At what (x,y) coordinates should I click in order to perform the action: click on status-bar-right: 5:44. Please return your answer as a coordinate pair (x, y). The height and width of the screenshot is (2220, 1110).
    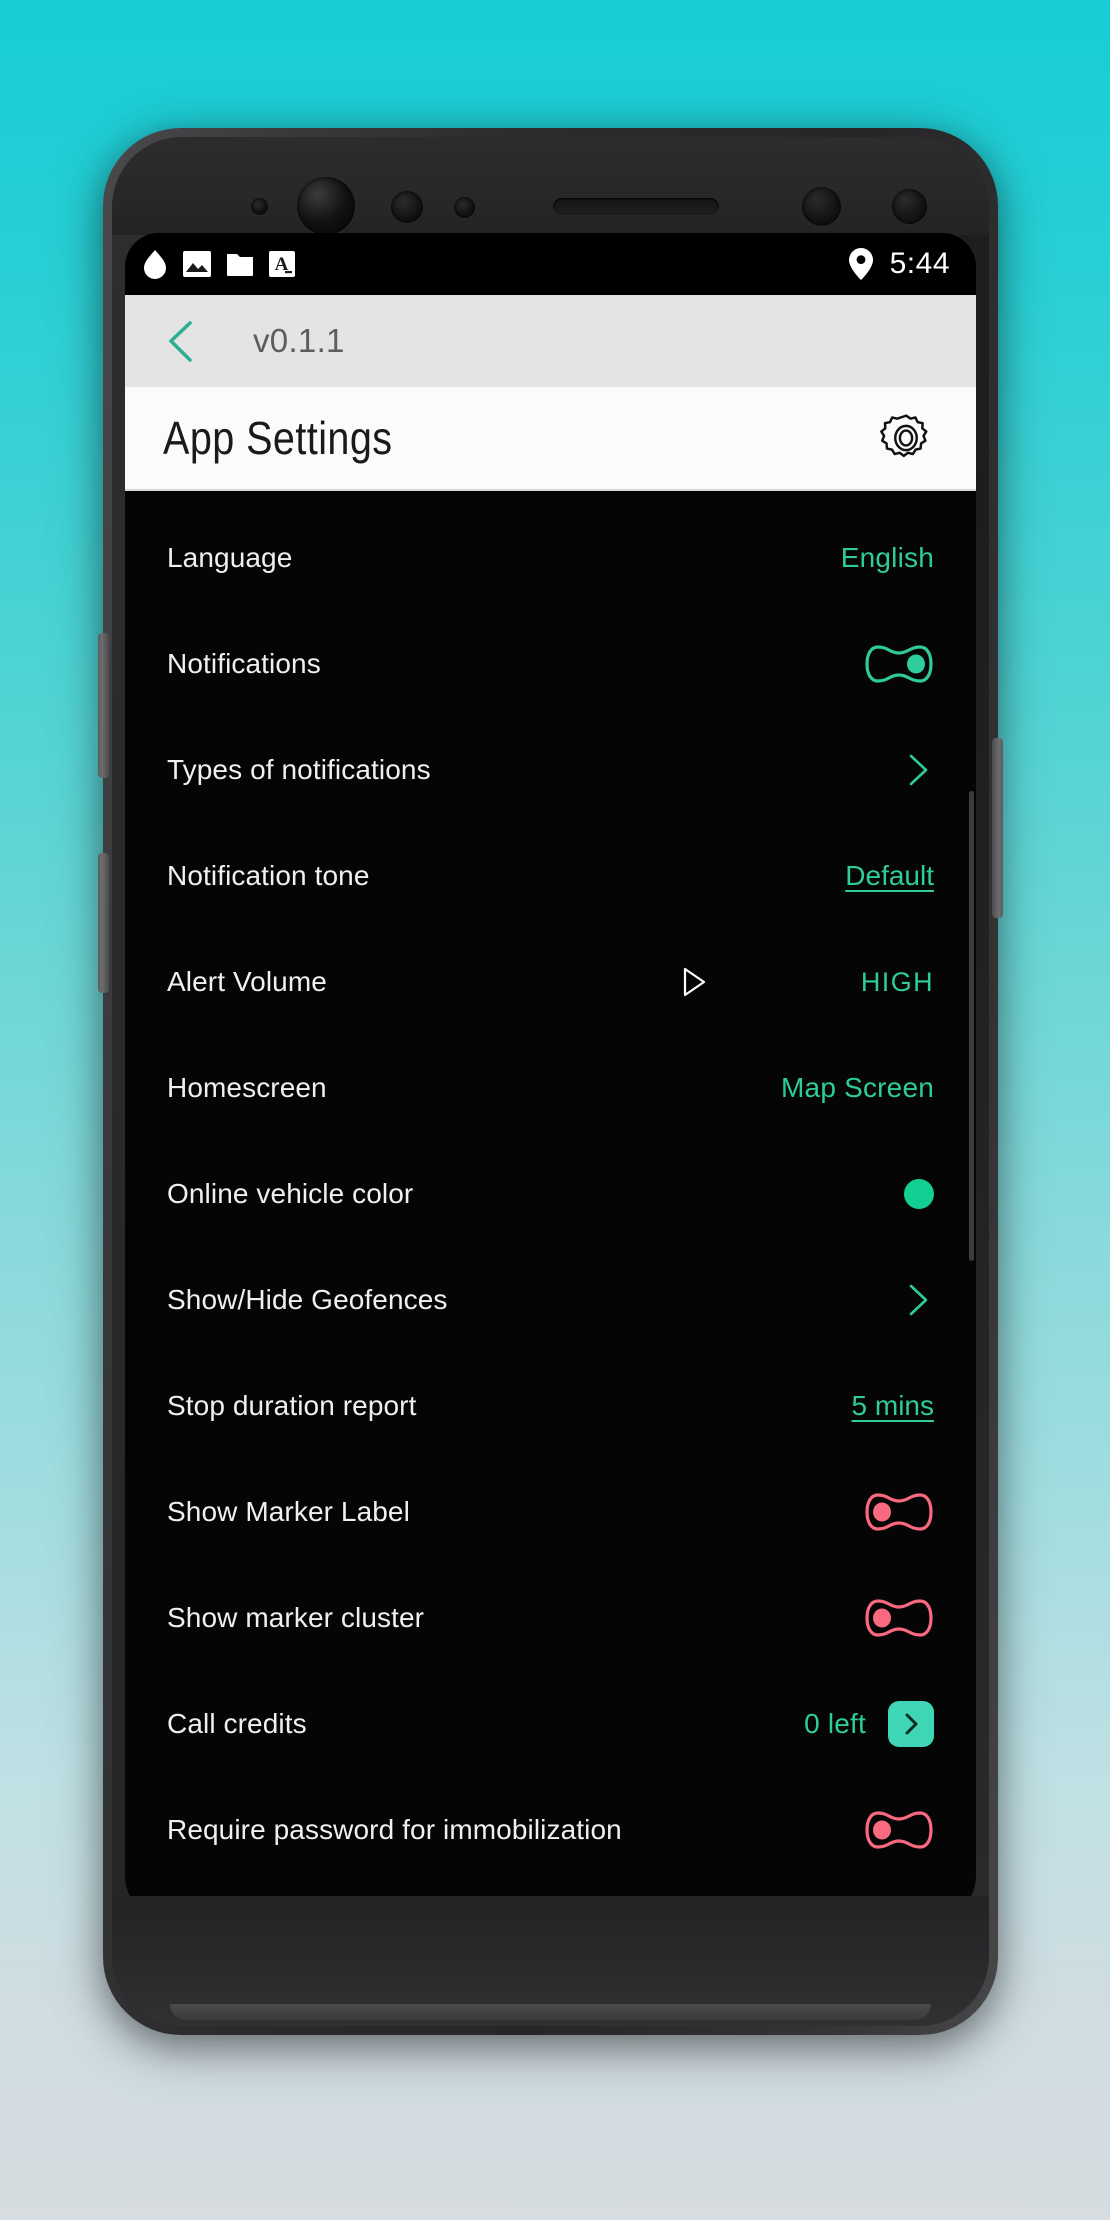
    Looking at the image, I should click on (899, 264).